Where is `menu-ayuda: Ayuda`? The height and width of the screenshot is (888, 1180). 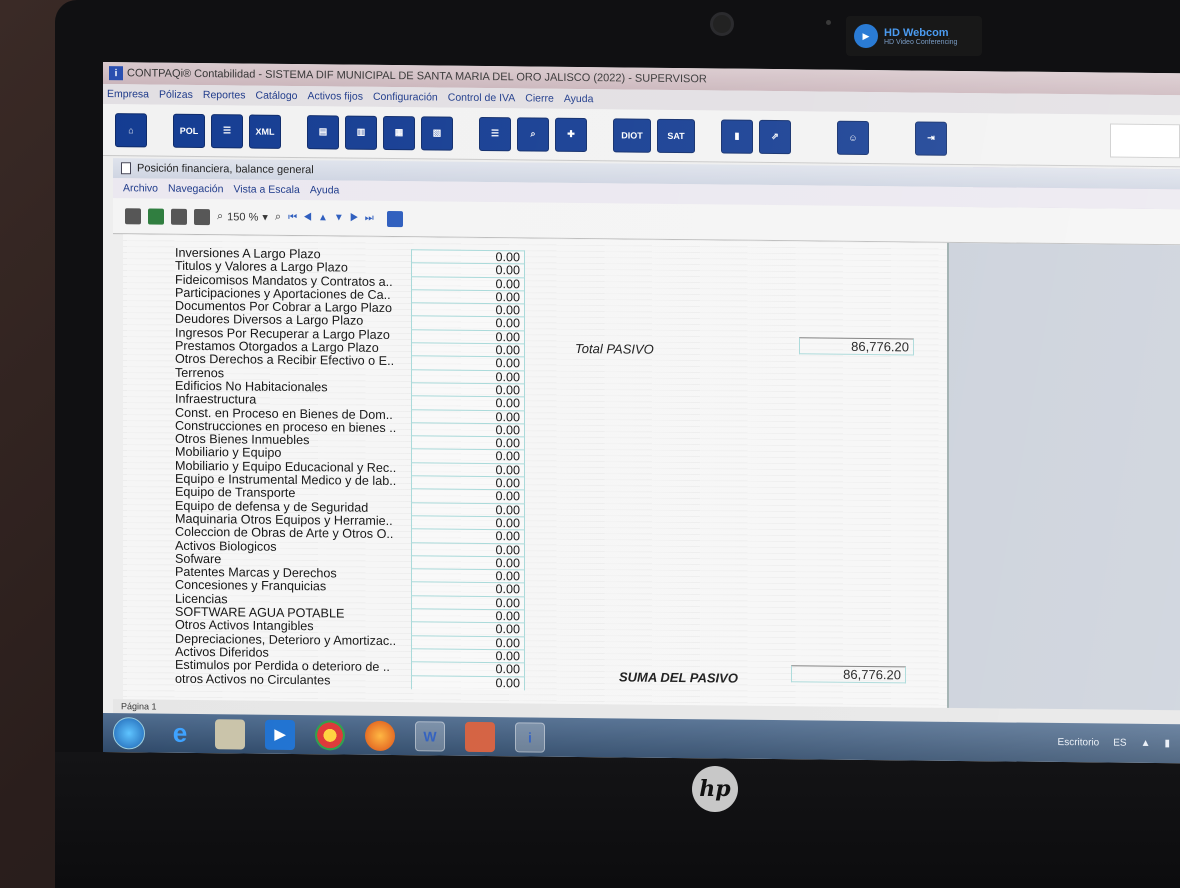 menu-ayuda: Ayuda is located at coordinates (579, 99).